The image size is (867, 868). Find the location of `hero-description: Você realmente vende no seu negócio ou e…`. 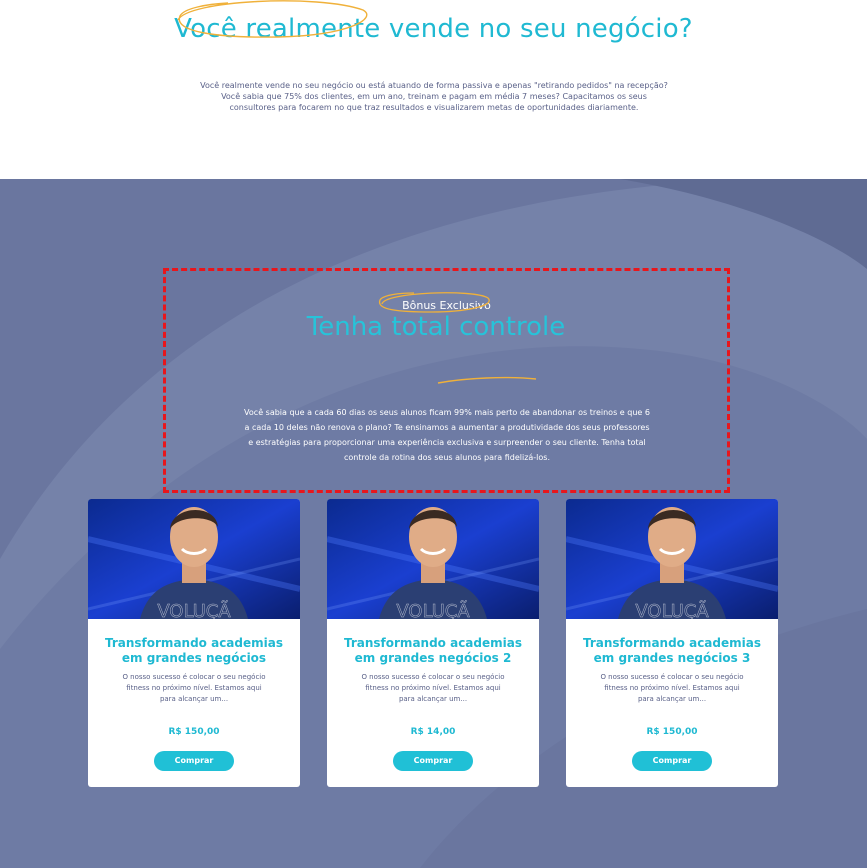

hero-description: Você realmente vende no seu negócio ou e… is located at coordinates (434, 96).